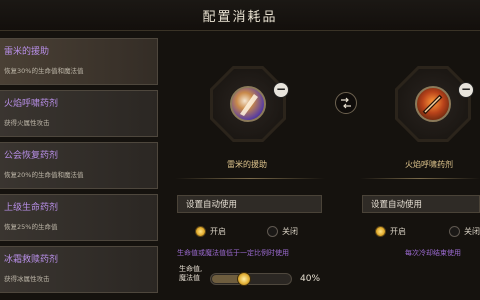 This screenshot has height=300, width=480. I want to click on slot-name-2: 火焰呼啸药剂, so click(429, 164).